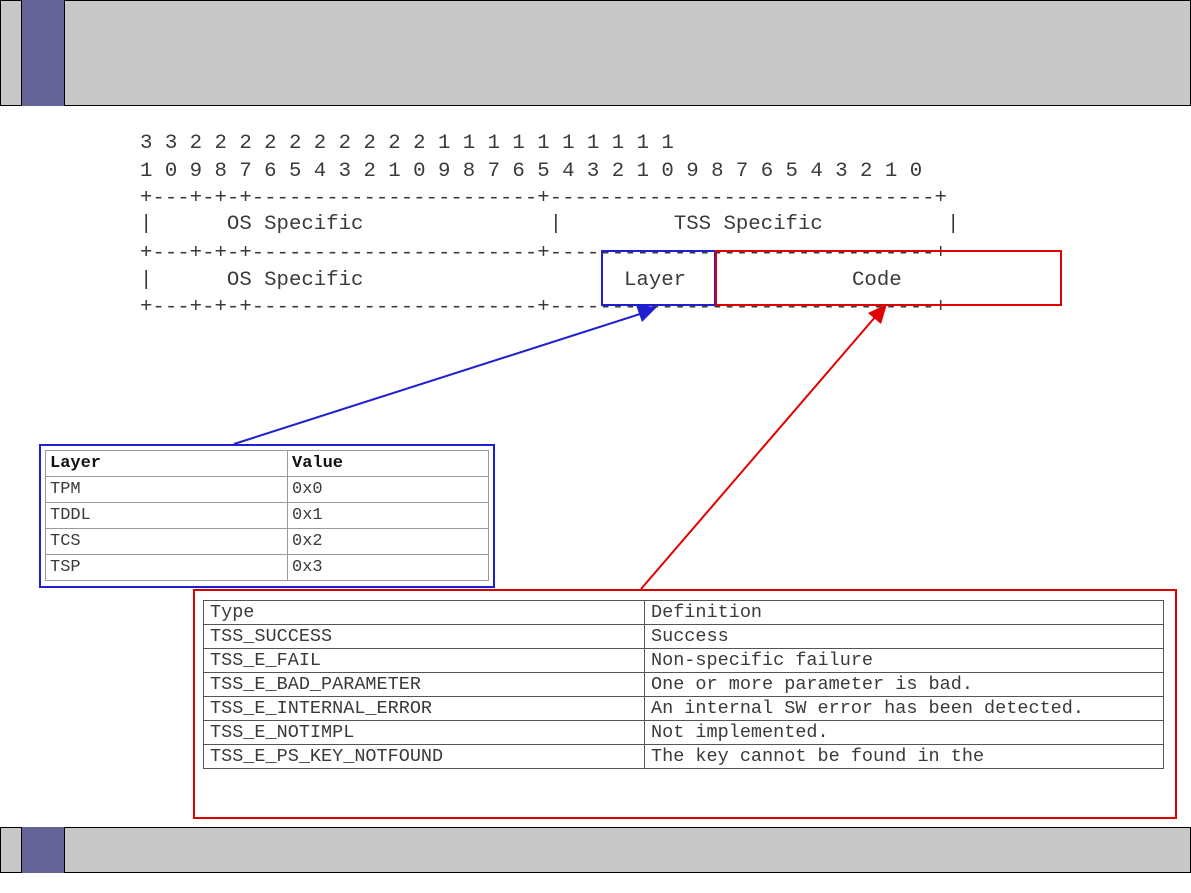 The height and width of the screenshot is (893, 1191). Describe the element at coordinates (424, 708) in the screenshot. I see `type-cell: TSS_E_INTERNAL_ERROR` at that location.